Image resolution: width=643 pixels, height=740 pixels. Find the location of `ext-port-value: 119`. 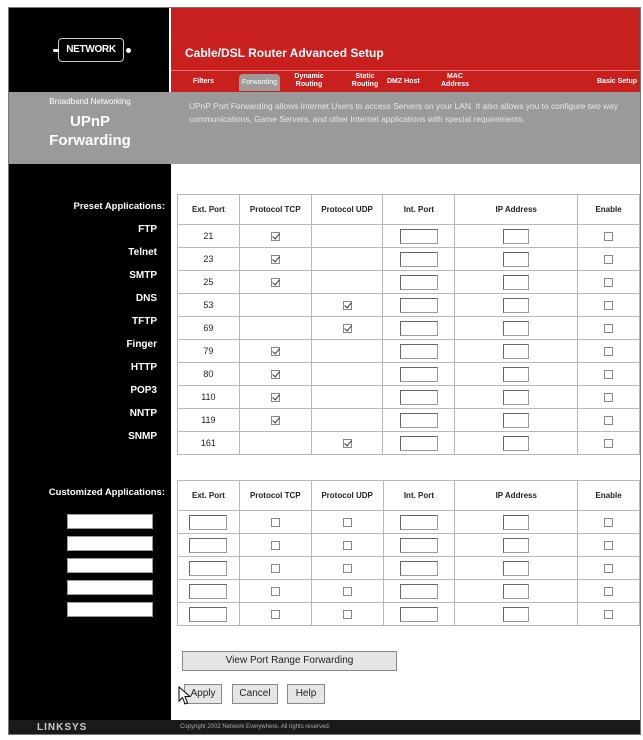

ext-port-value: 119 is located at coordinates (208, 420).